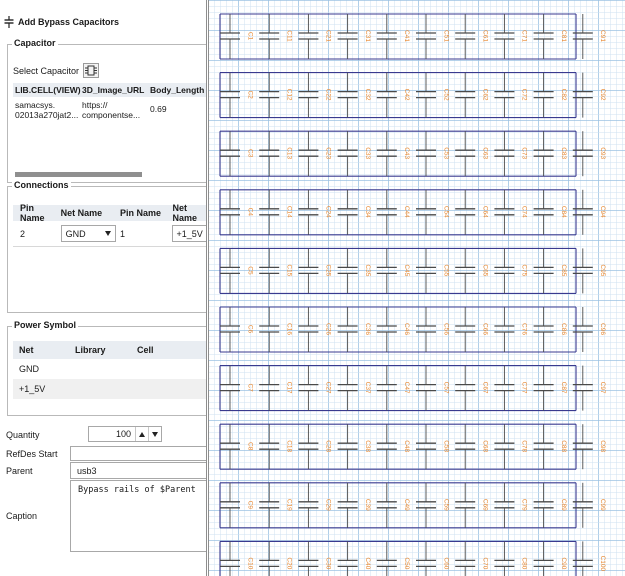 The height and width of the screenshot is (576, 625). Describe the element at coordinates (138, 470) in the screenshot. I see `parent-input: usb3` at that location.